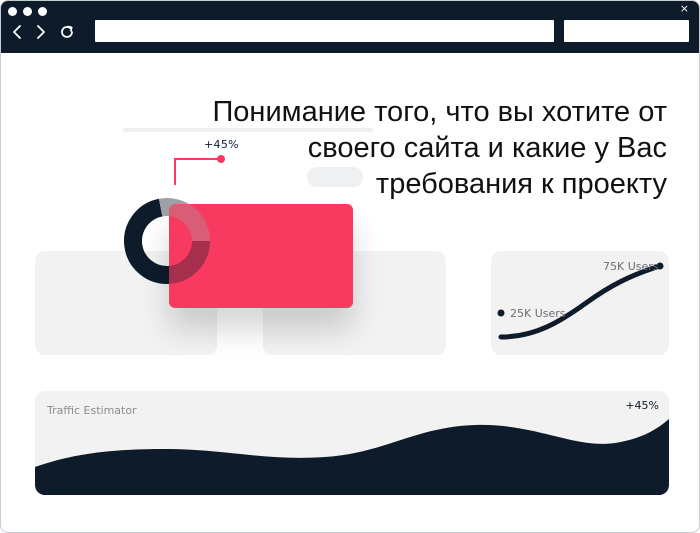  Describe the element at coordinates (197, 171) in the screenshot. I see `donut-connector` at that location.